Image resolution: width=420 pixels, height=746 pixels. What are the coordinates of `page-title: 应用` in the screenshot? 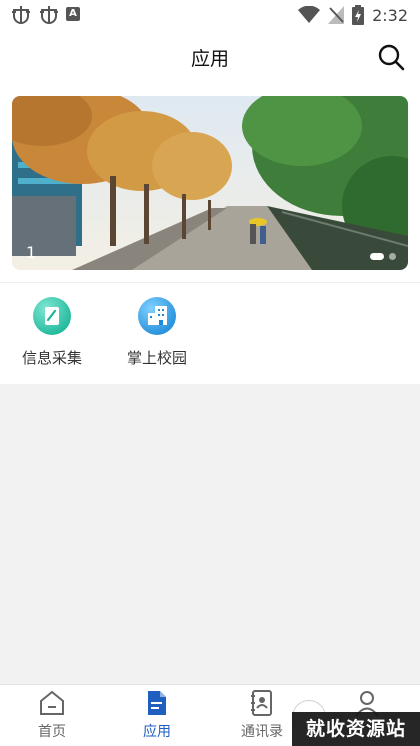 It's located at (209, 59).